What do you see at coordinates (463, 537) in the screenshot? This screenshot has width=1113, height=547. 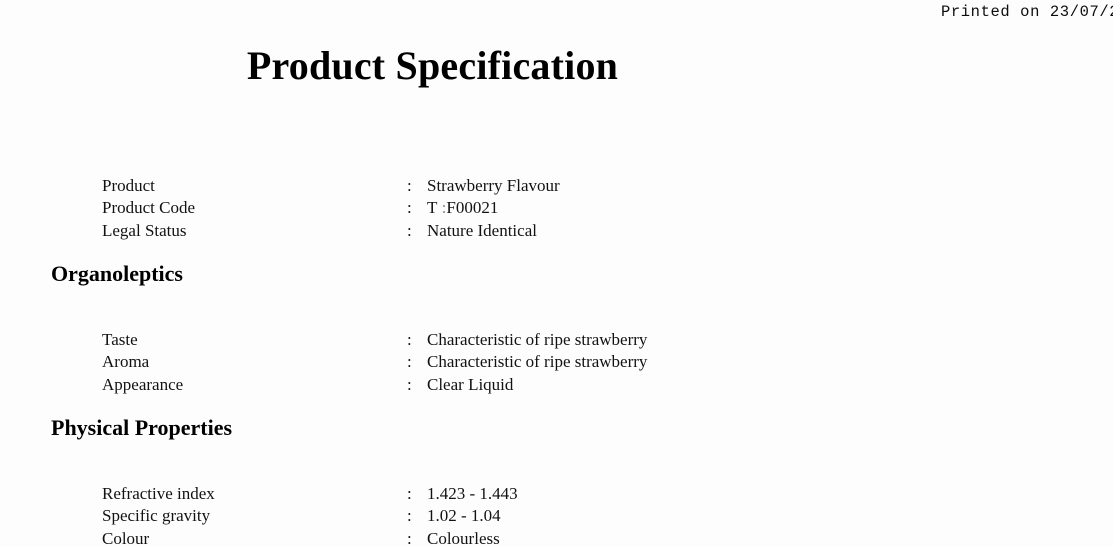 I see `spec-value: Colourless` at bounding box center [463, 537].